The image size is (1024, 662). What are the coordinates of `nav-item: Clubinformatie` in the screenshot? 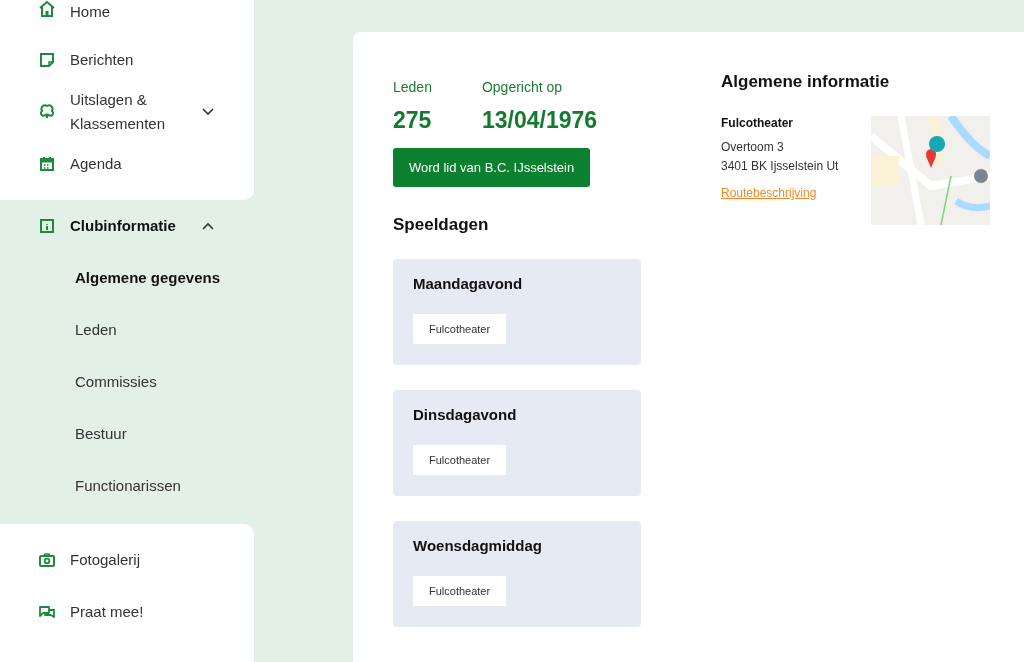 It's located at (127, 226).